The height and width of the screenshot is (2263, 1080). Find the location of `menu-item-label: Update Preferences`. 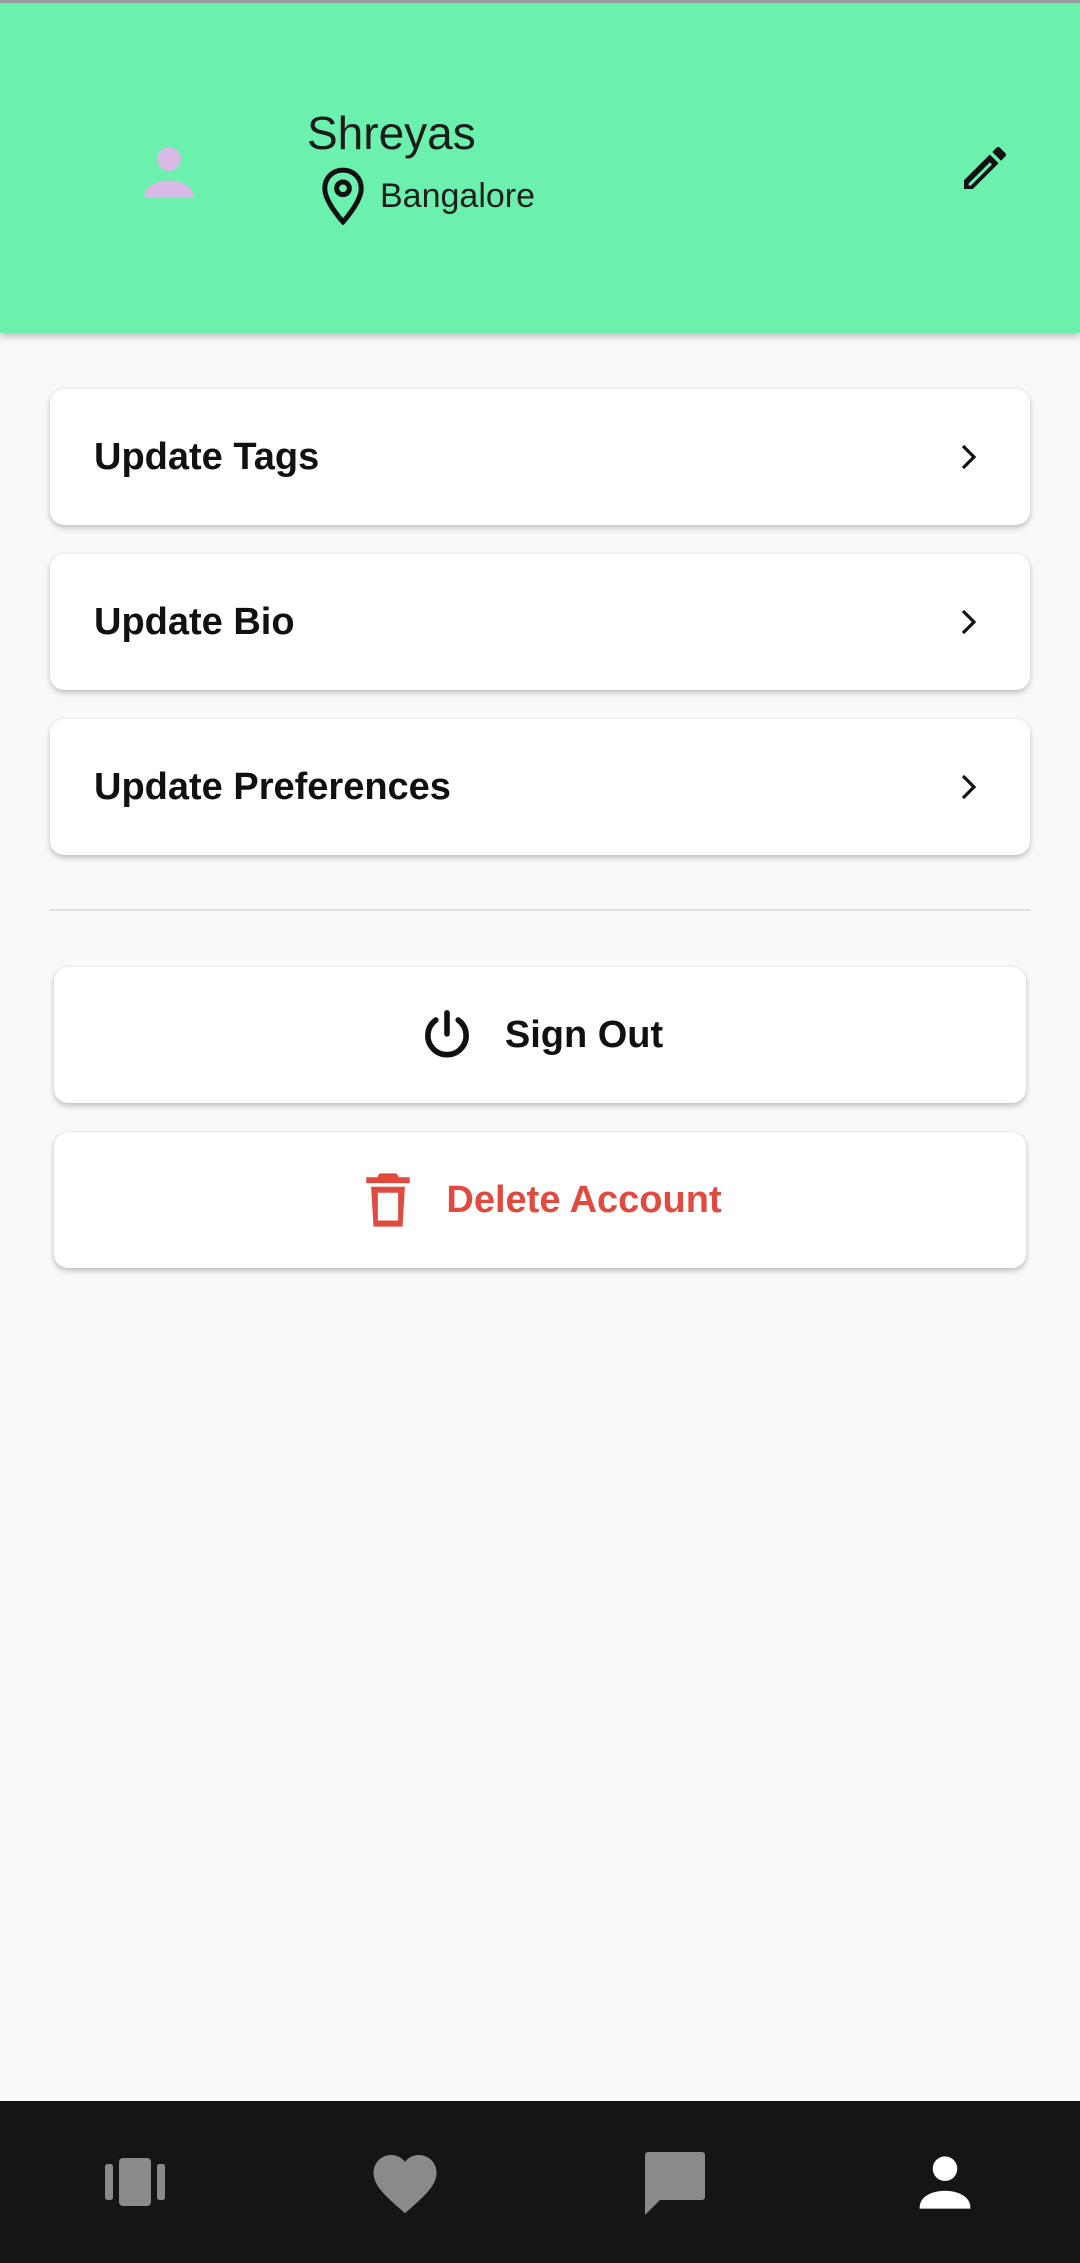

menu-item-label: Update Preferences is located at coordinates (272, 786).